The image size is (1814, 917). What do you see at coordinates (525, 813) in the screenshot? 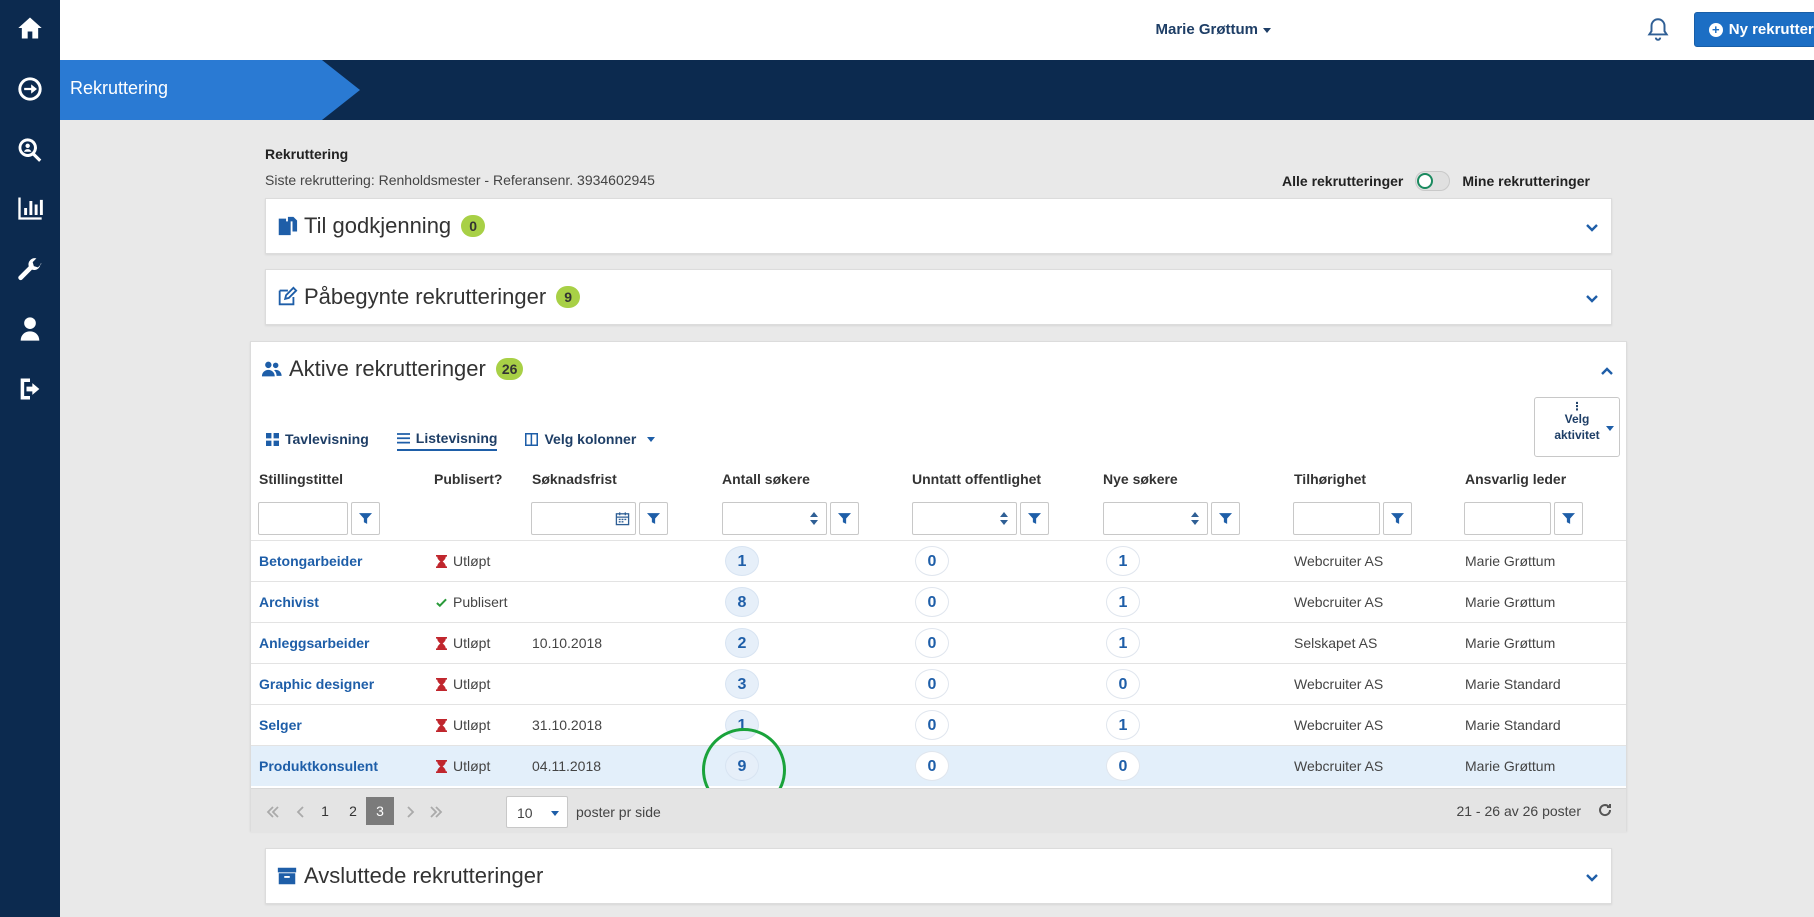
I see `page-size-value: 10` at bounding box center [525, 813].